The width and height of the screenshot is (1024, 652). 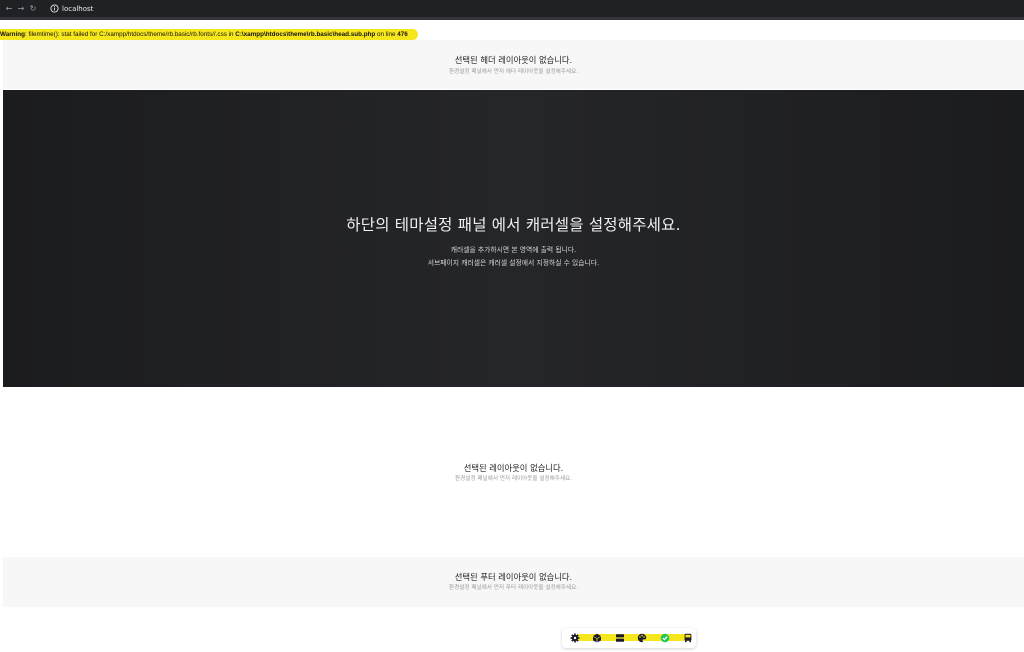 What do you see at coordinates (21, 8) in the screenshot?
I see `forward-icon: →` at bounding box center [21, 8].